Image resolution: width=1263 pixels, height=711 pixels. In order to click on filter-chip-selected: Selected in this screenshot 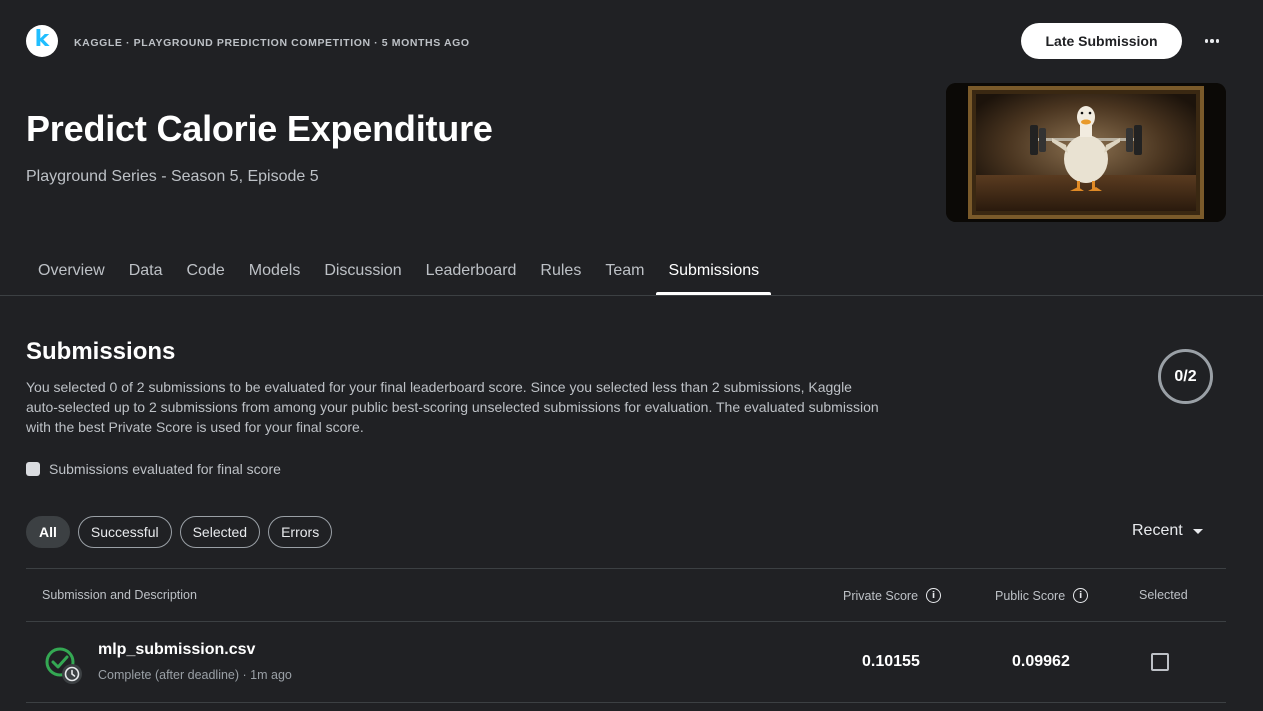, I will do `click(220, 532)`.